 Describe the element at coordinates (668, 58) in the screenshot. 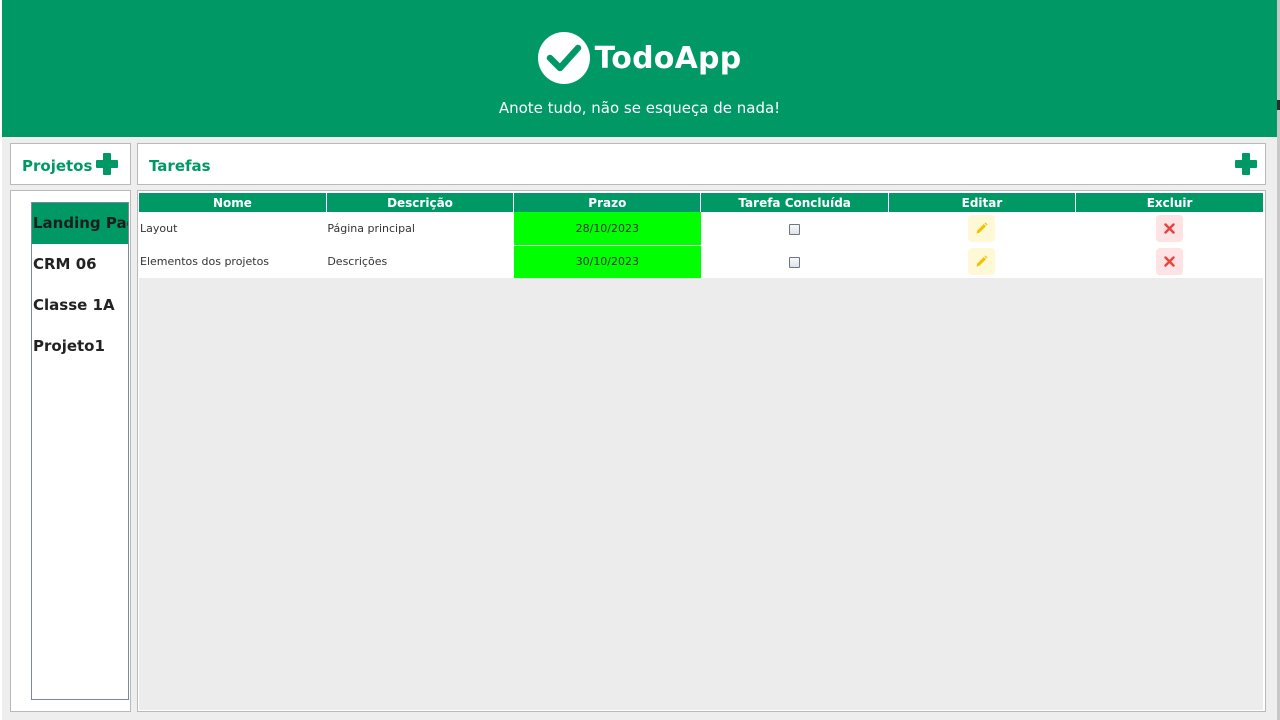

I see `app-title: TodoApp` at that location.